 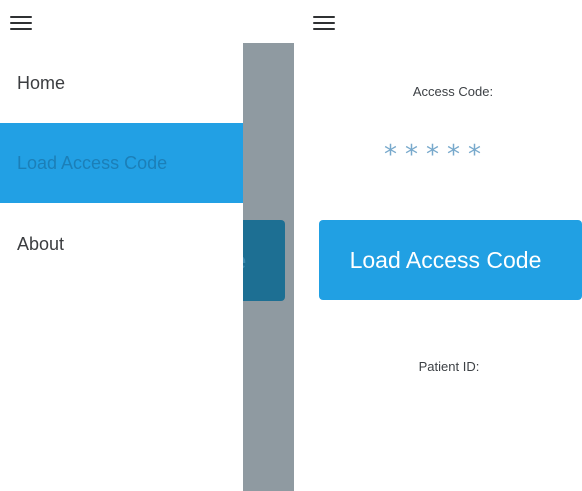 I want to click on access-code-label: Access Code:, so click(x=453, y=91).